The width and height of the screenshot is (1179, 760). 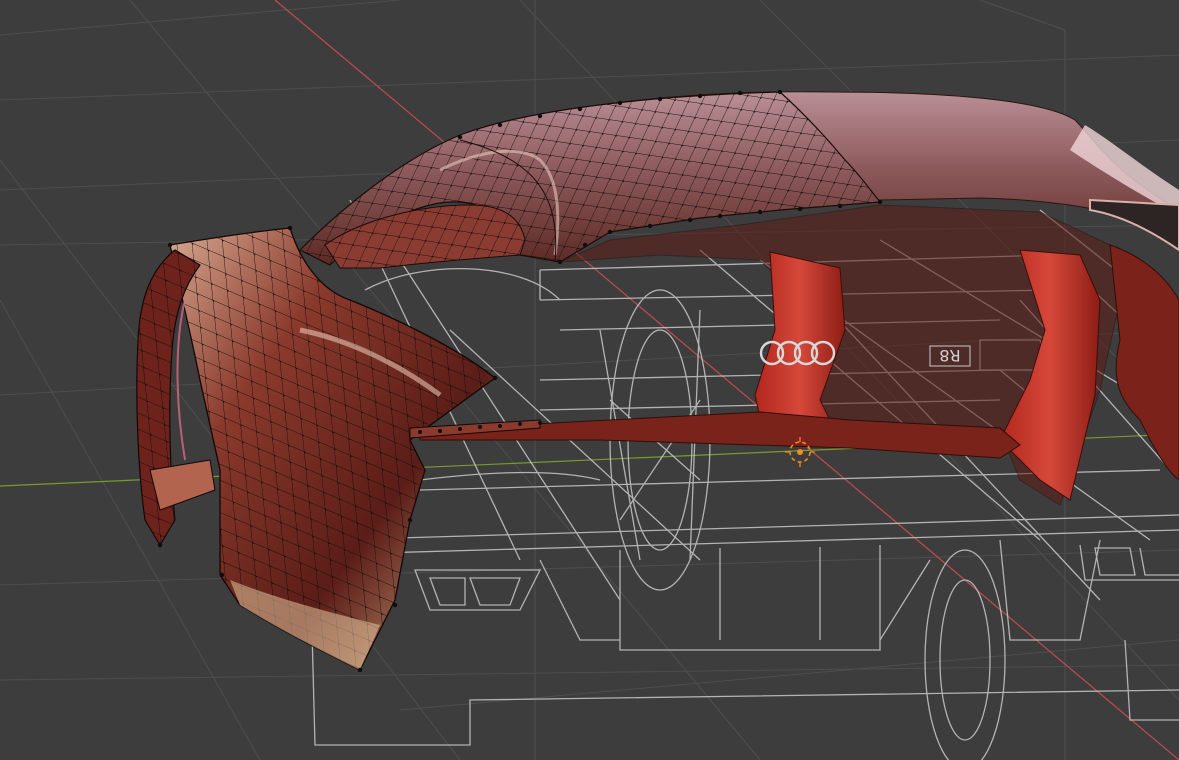 I want to click on right-fender-surface, so click(x=1144, y=362).